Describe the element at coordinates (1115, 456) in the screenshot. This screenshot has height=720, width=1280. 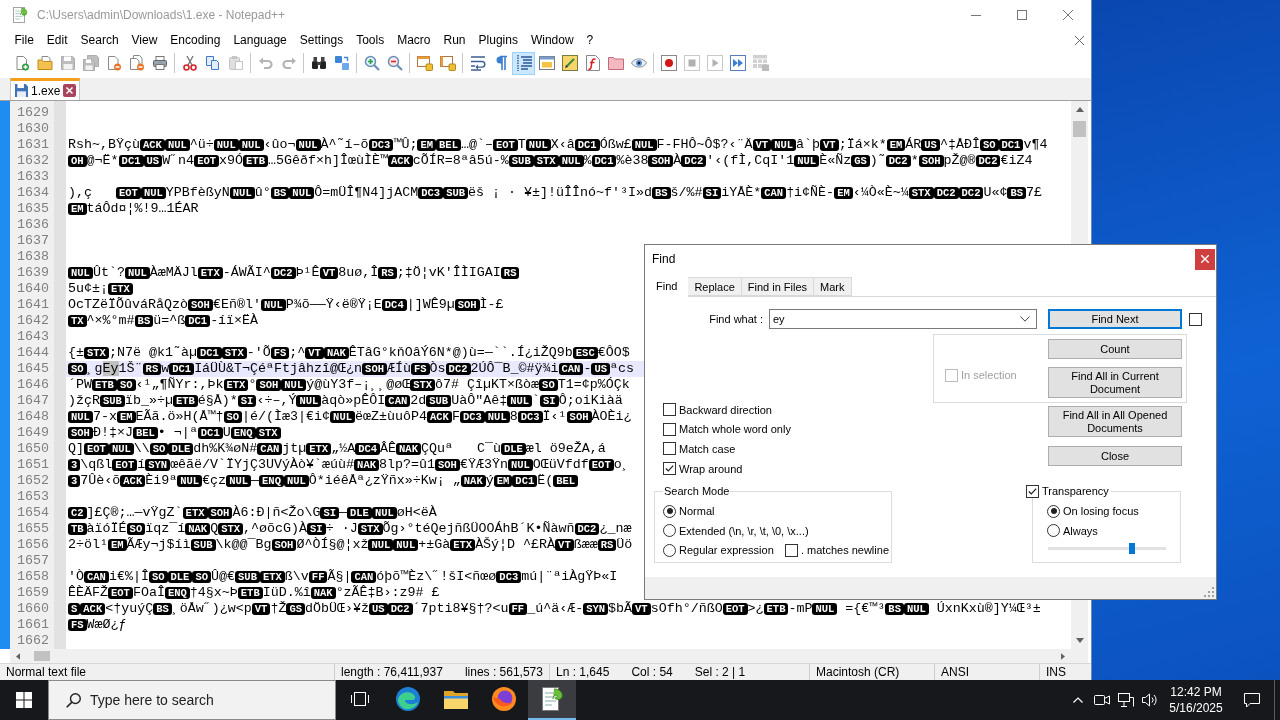
I see `close-dialog-button: Close` at that location.